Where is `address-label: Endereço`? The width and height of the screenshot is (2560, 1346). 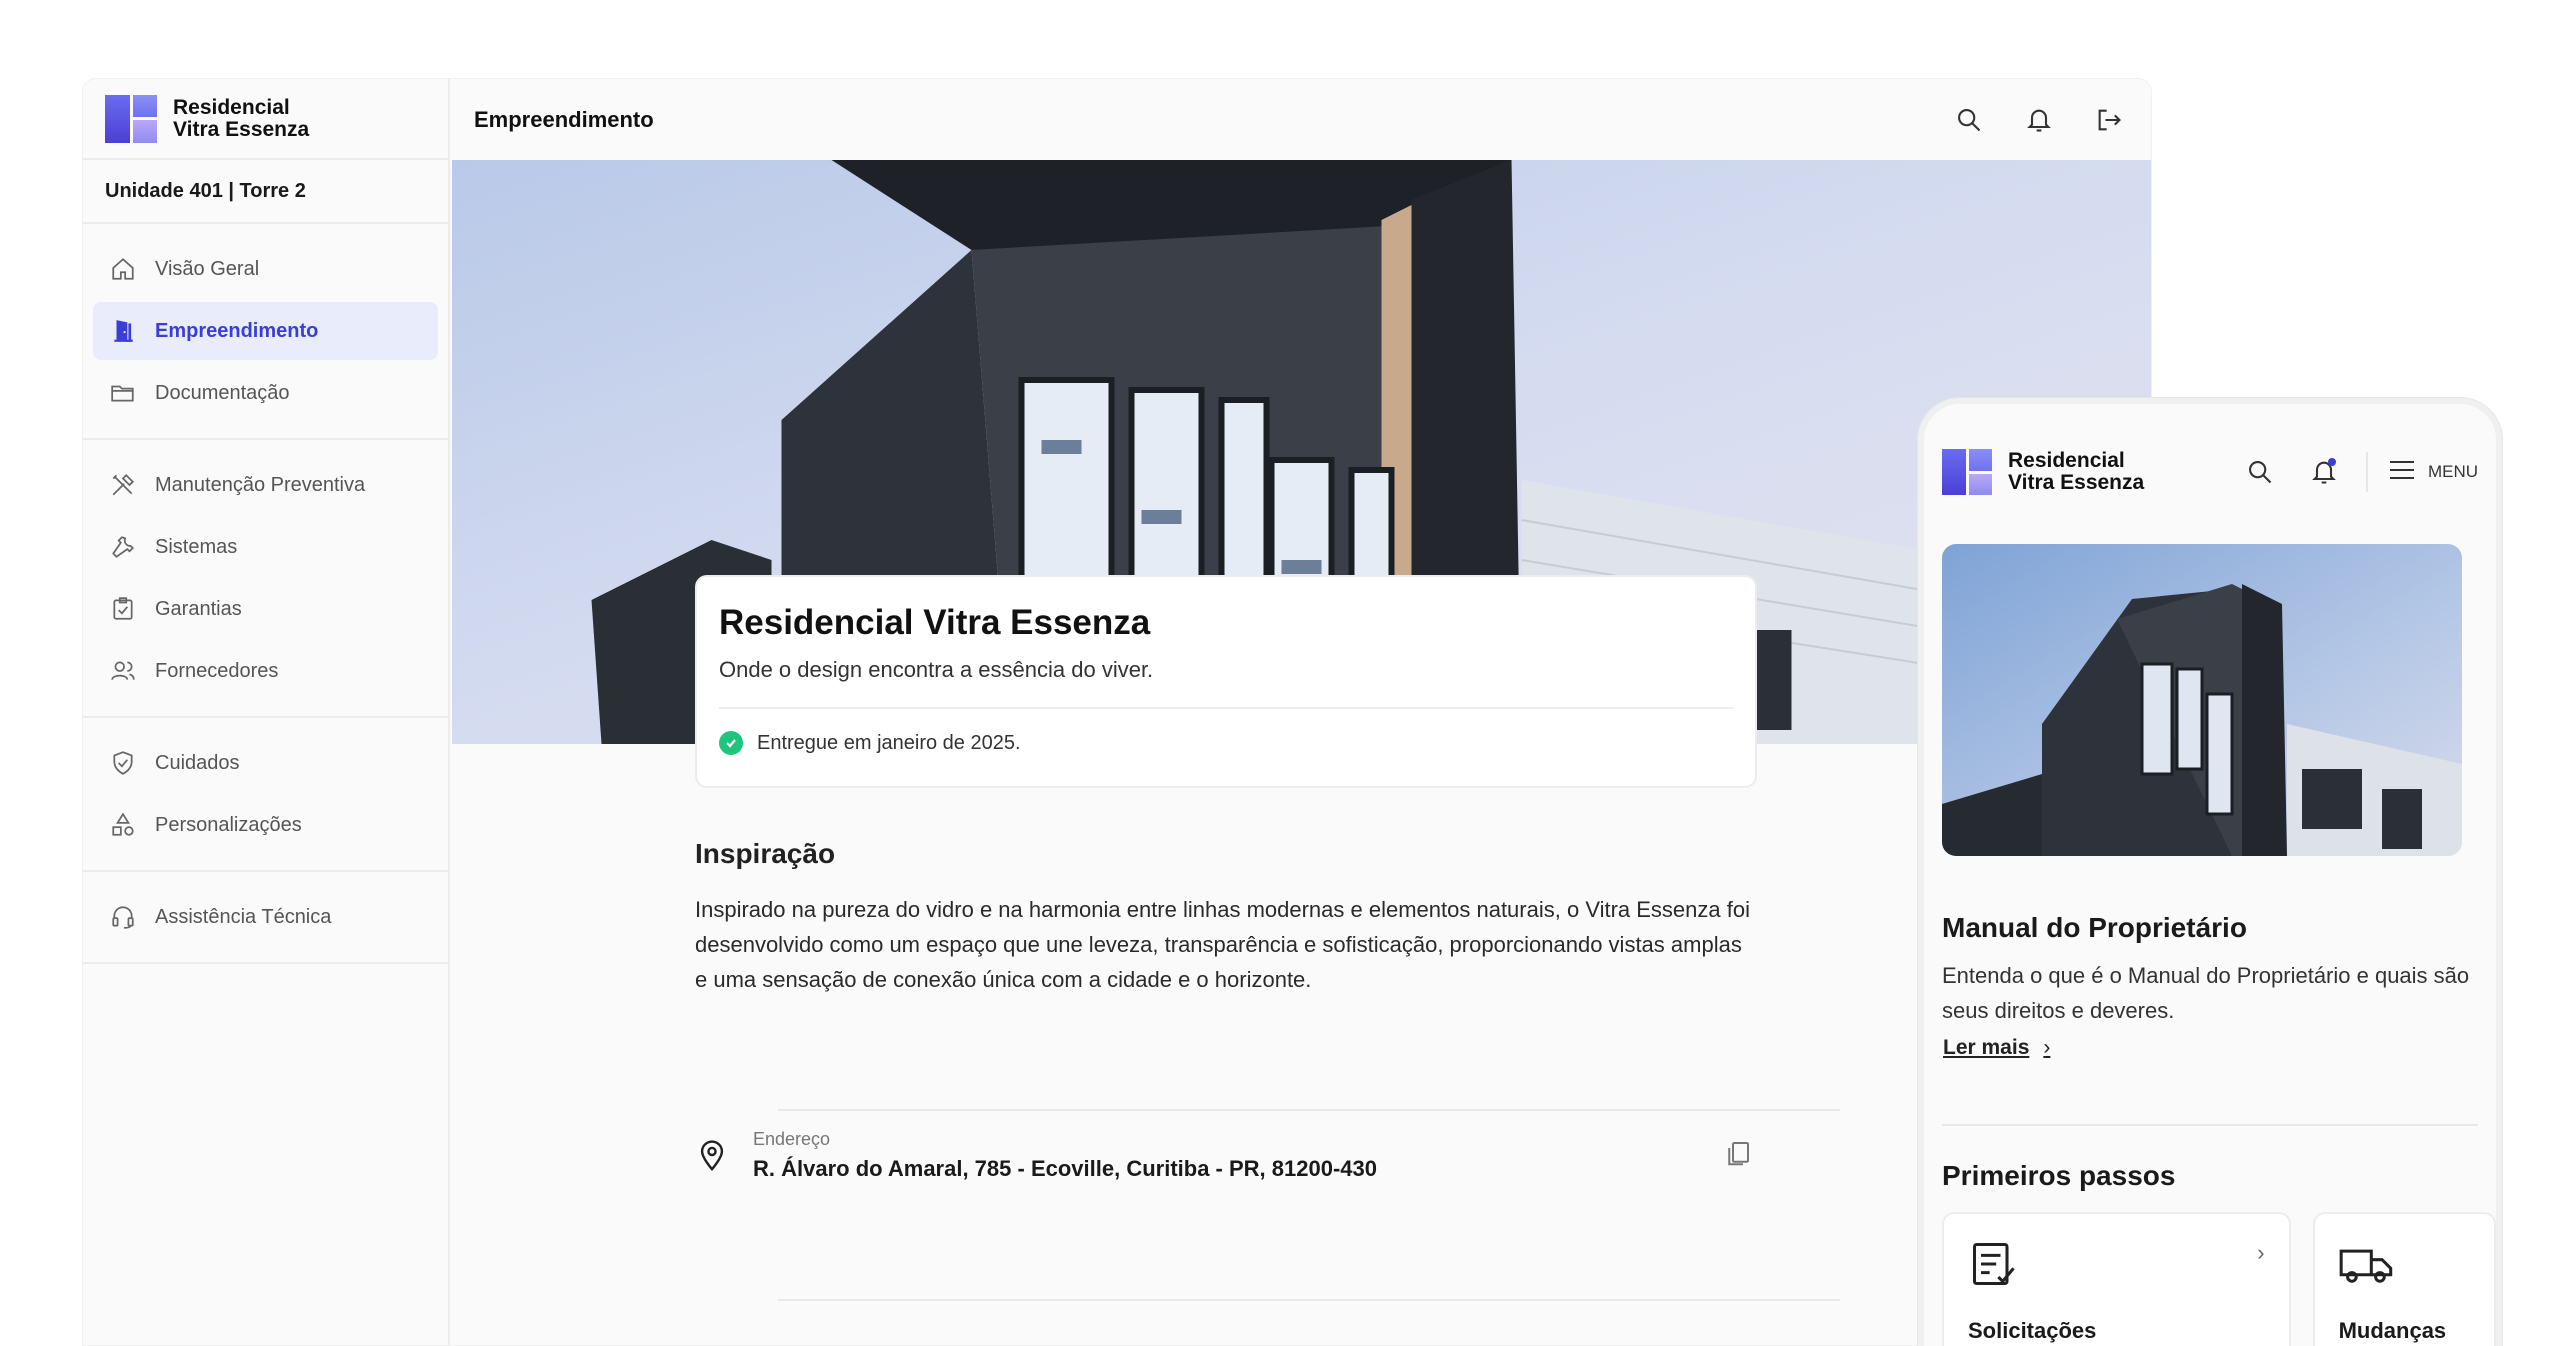
address-label: Endereço is located at coordinates (792, 1138).